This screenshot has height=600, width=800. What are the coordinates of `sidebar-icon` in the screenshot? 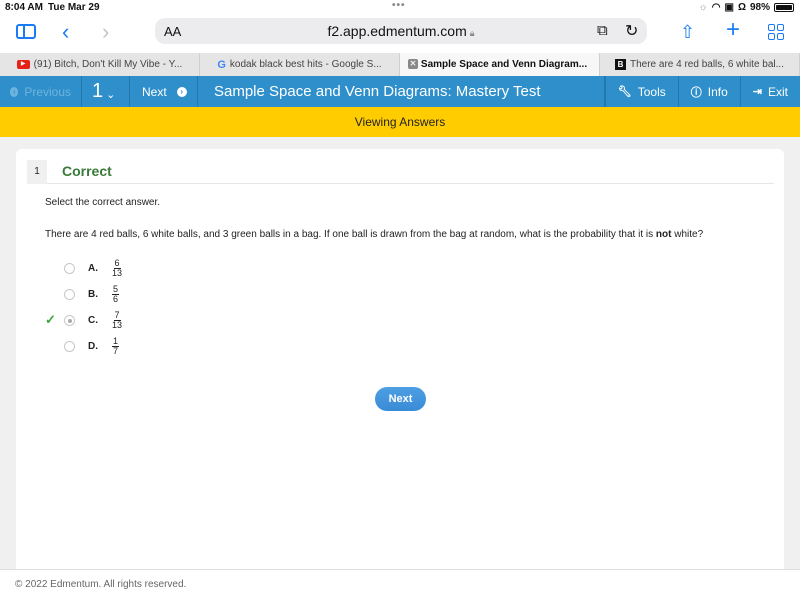 It's located at (26, 31).